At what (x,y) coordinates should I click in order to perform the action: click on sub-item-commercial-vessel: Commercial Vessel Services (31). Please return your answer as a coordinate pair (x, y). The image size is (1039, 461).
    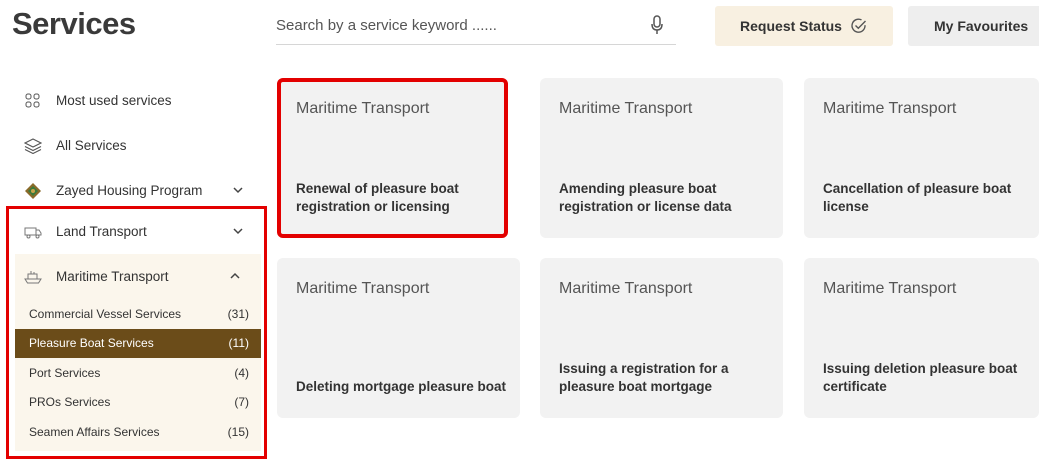
    Looking at the image, I should click on (138, 314).